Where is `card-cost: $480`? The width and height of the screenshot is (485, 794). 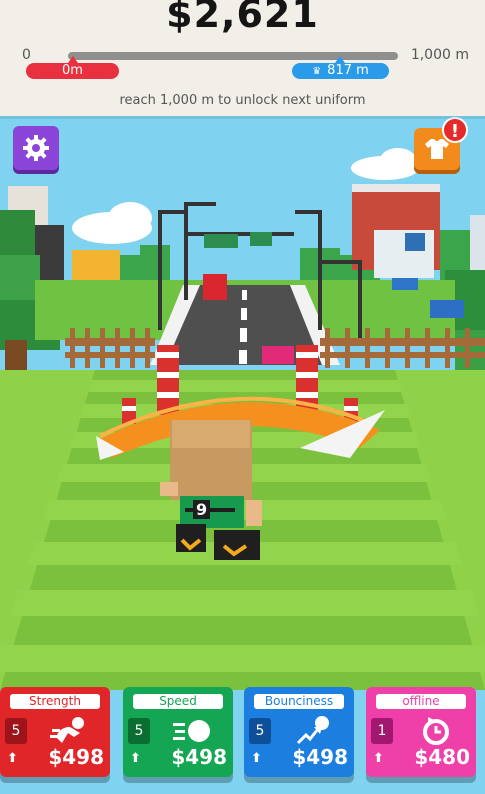
card-cost: $480 is located at coordinates (442, 757).